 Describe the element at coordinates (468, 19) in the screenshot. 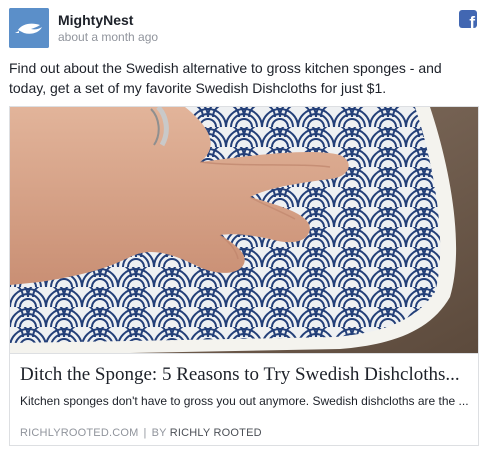

I see `facebook-icon: f` at that location.